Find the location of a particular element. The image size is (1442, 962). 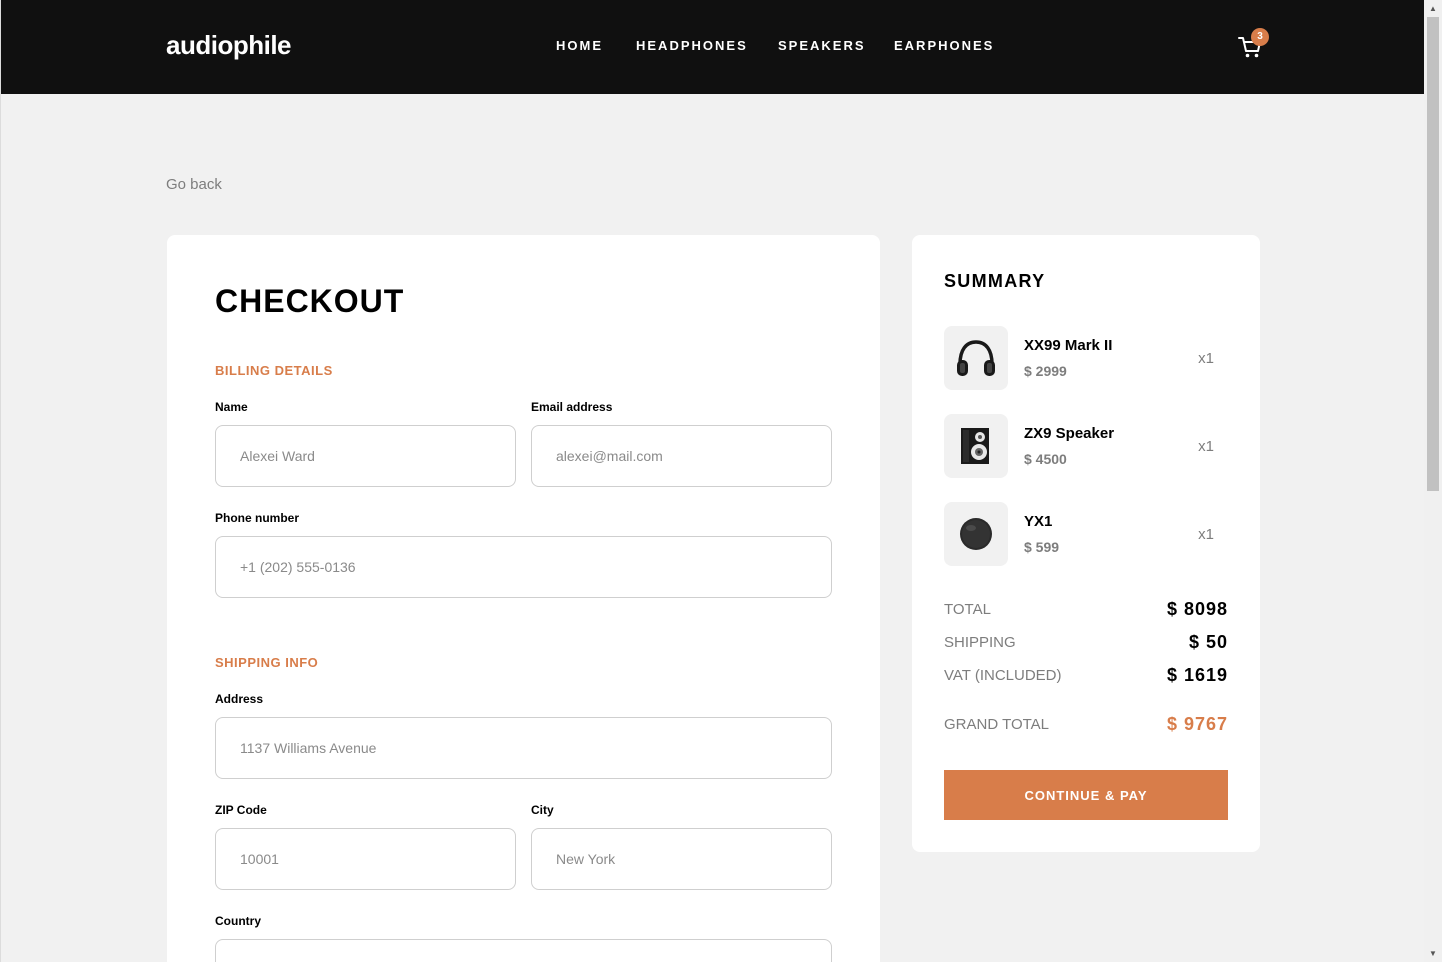

speaker-icon is located at coordinates (976, 446).